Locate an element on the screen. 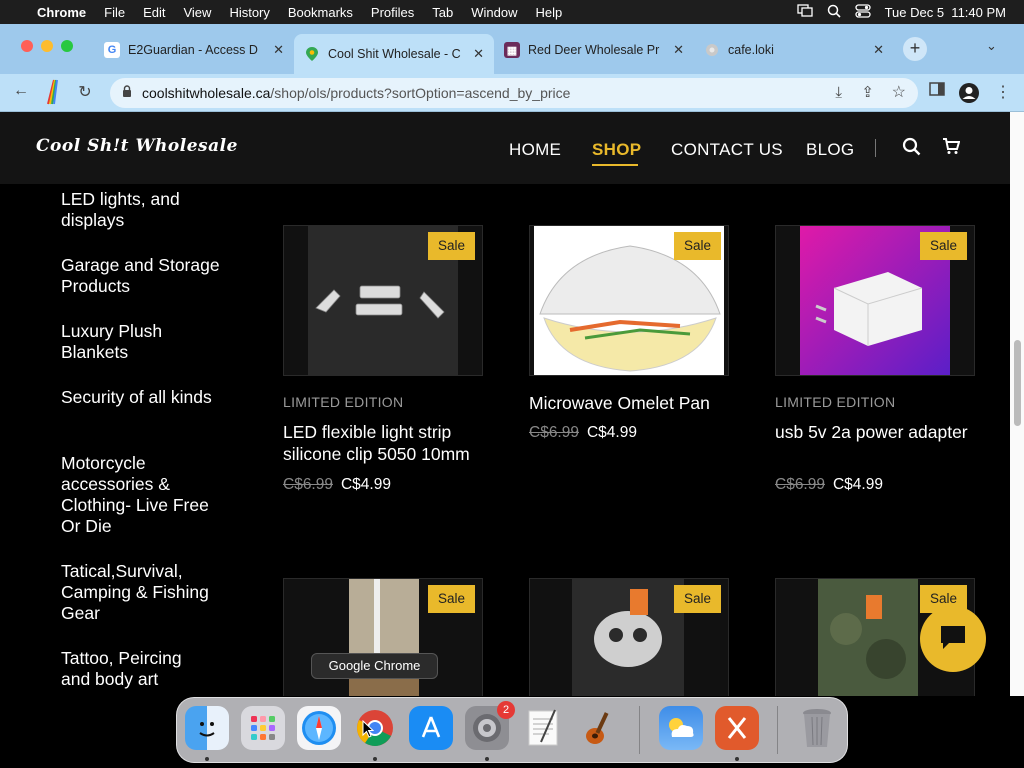  nav-home: HOME is located at coordinates (535, 150).